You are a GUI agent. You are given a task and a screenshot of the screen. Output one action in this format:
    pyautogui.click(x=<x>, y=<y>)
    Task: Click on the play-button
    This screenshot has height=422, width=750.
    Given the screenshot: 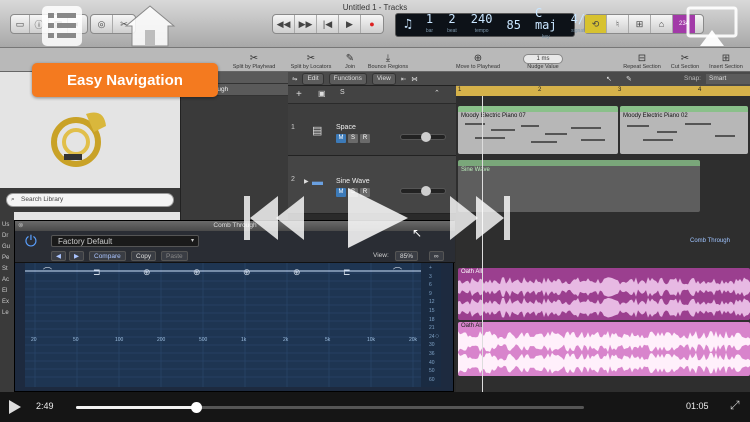 What is the action you would take?
    pyautogui.click(x=15, y=407)
    